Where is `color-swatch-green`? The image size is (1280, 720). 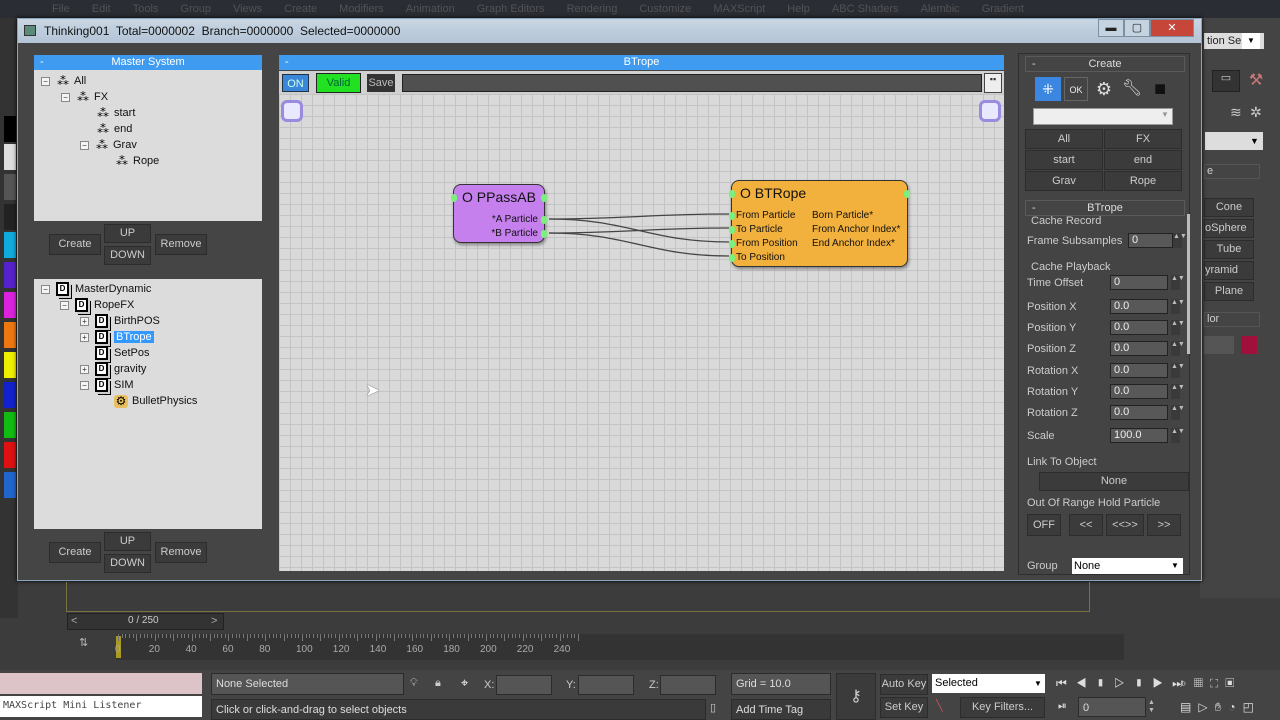
color-swatch-green is located at coordinates (10, 425).